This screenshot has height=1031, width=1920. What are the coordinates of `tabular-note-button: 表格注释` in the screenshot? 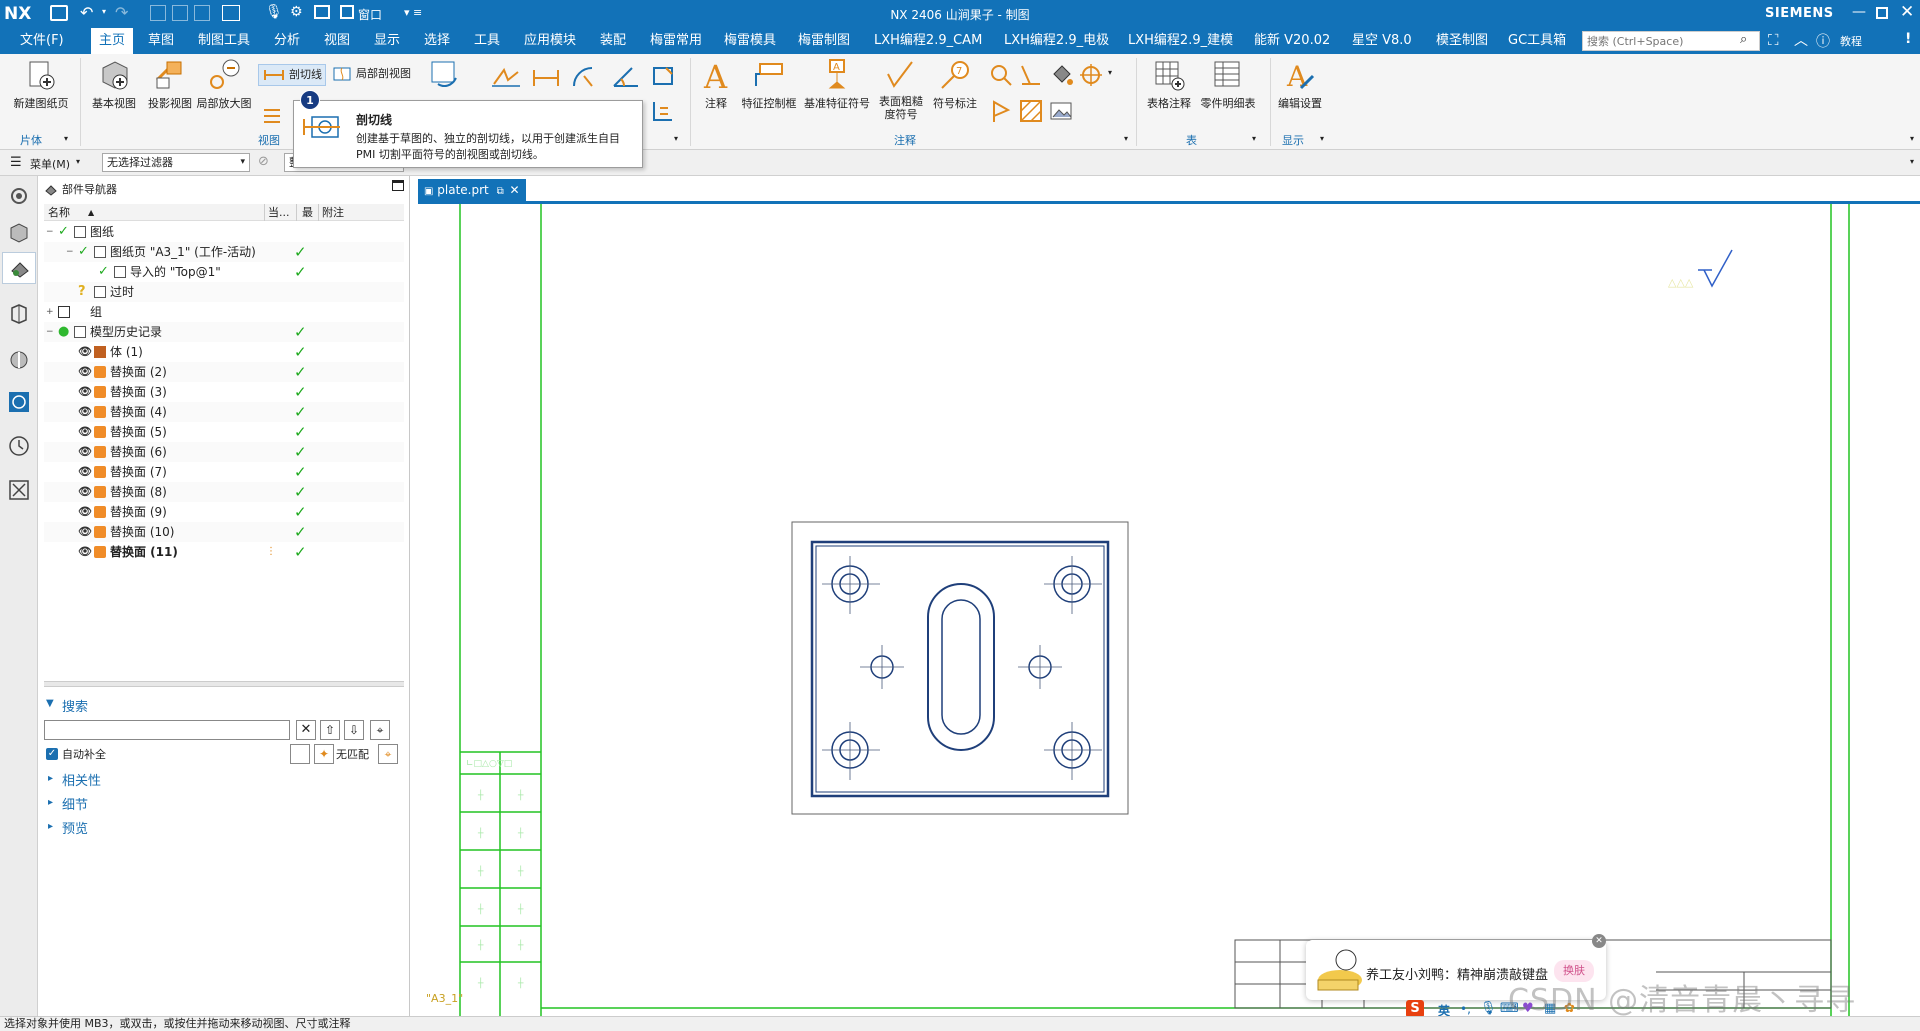 It's located at (1169, 84).